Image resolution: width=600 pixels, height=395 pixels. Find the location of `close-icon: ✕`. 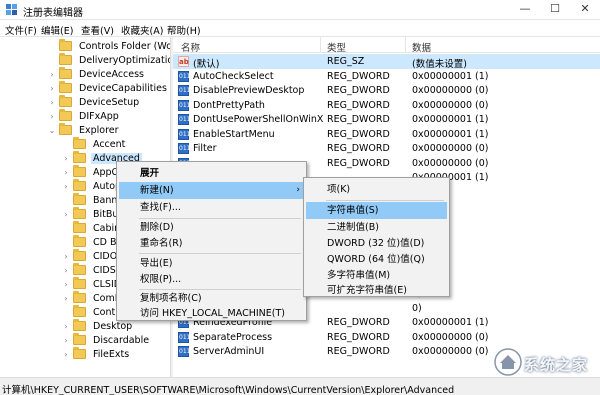

close-icon: ✕ is located at coordinates (585, 10).